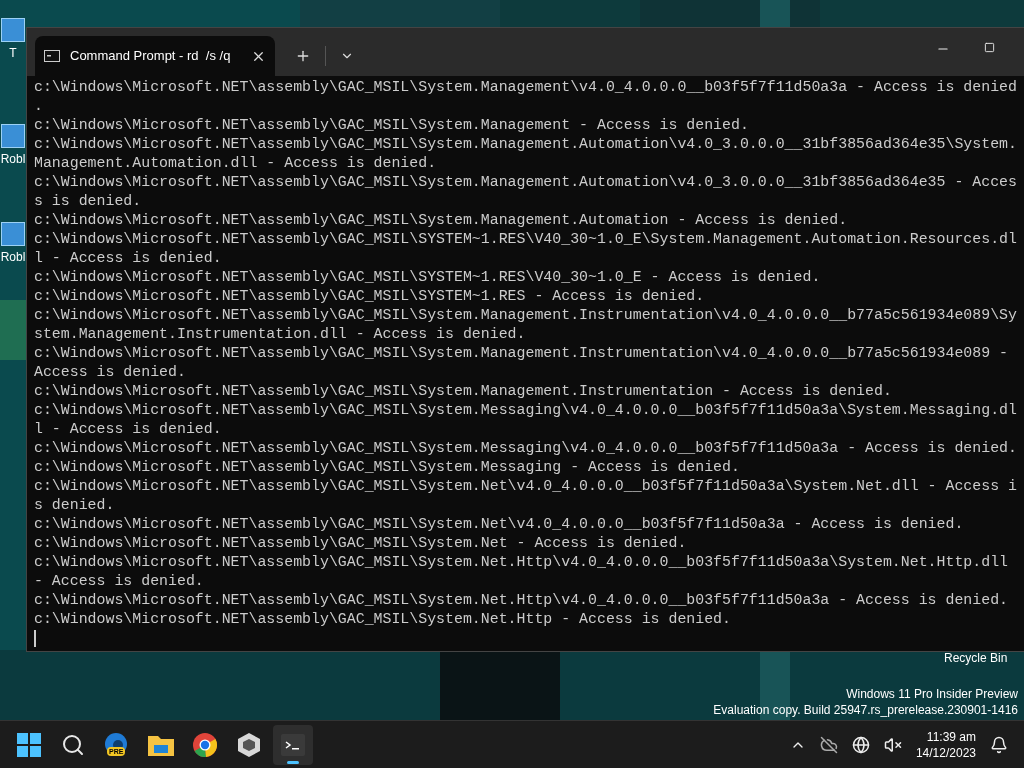 This screenshot has height=768, width=1024. I want to click on taskbar-app, so click(293, 744).